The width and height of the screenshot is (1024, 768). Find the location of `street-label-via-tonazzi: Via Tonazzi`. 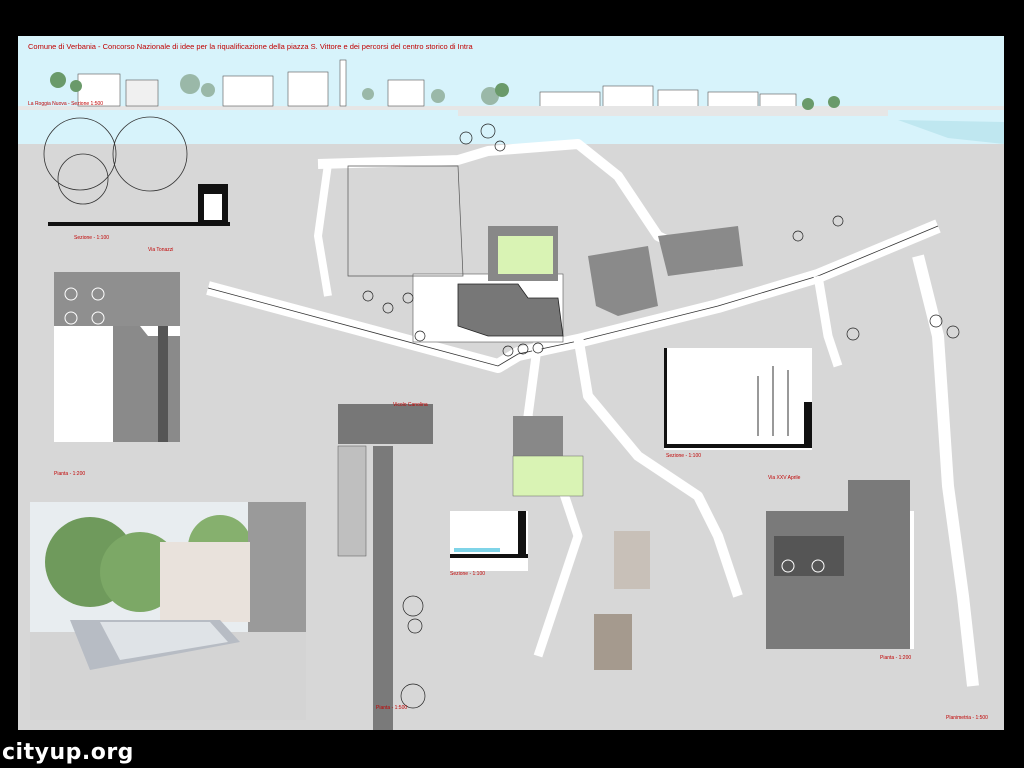

street-label-via-tonazzi: Via Tonazzi is located at coordinates (161, 250).